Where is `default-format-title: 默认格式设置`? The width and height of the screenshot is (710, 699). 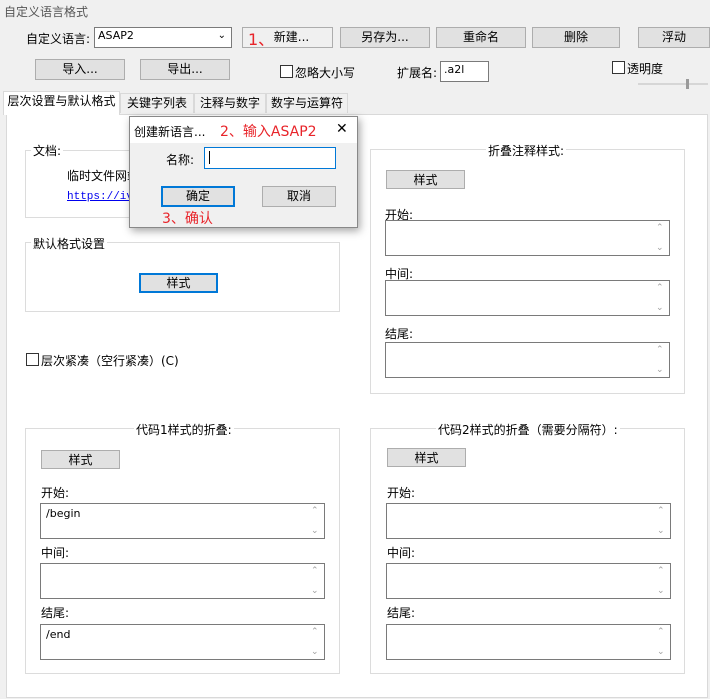 default-format-title: 默认格式设置 is located at coordinates (69, 243).